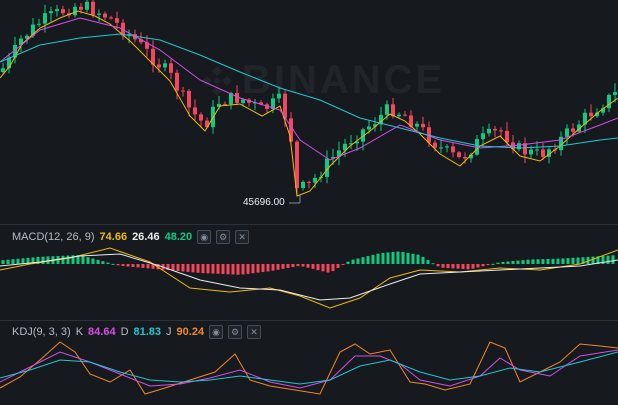 This screenshot has height=405, width=618. Describe the element at coordinates (309, 368) in the screenshot. I see `kdj-plot` at that location.